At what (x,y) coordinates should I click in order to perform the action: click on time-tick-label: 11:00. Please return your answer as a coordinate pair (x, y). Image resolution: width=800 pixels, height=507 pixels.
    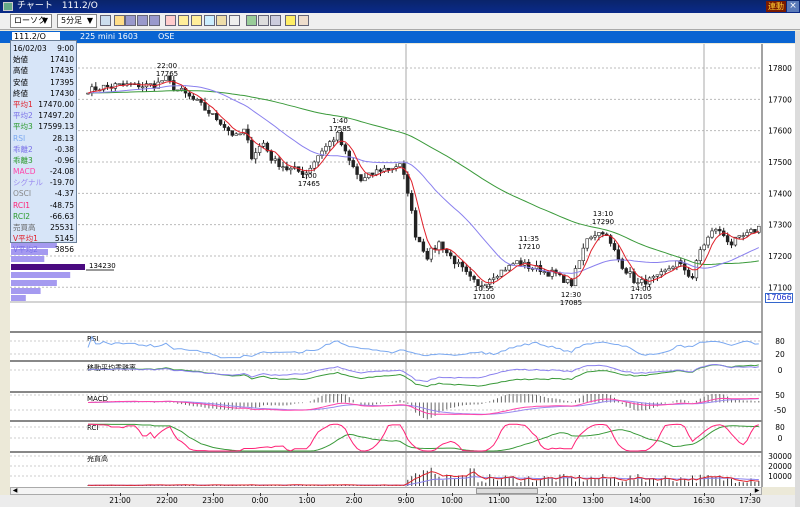
    Looking at the image, I should click on (499, 500).